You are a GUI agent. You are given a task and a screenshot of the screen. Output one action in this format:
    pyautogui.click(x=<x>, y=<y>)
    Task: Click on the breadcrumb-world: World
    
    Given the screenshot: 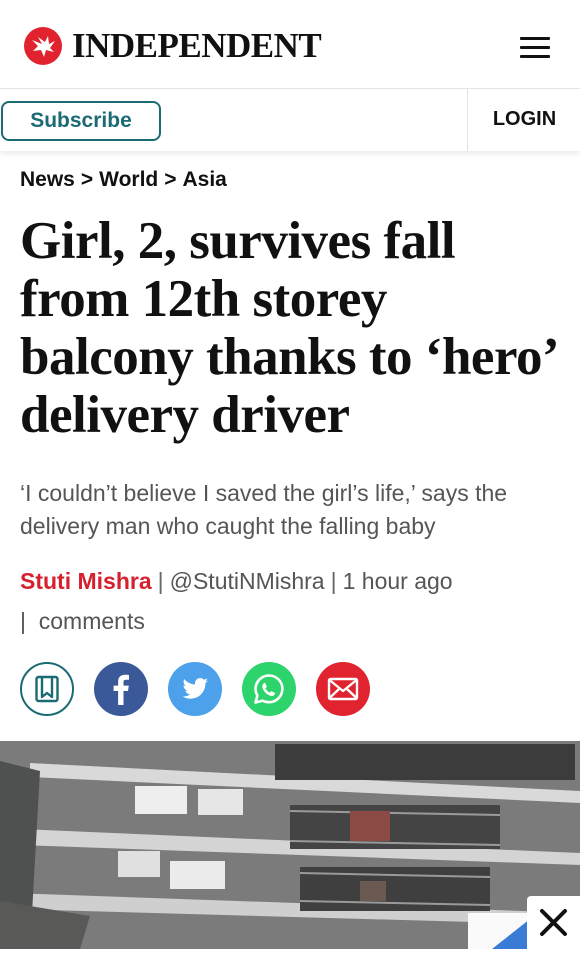 What is the action you would take?
    pyautogui.click(x=128, y=179)
    